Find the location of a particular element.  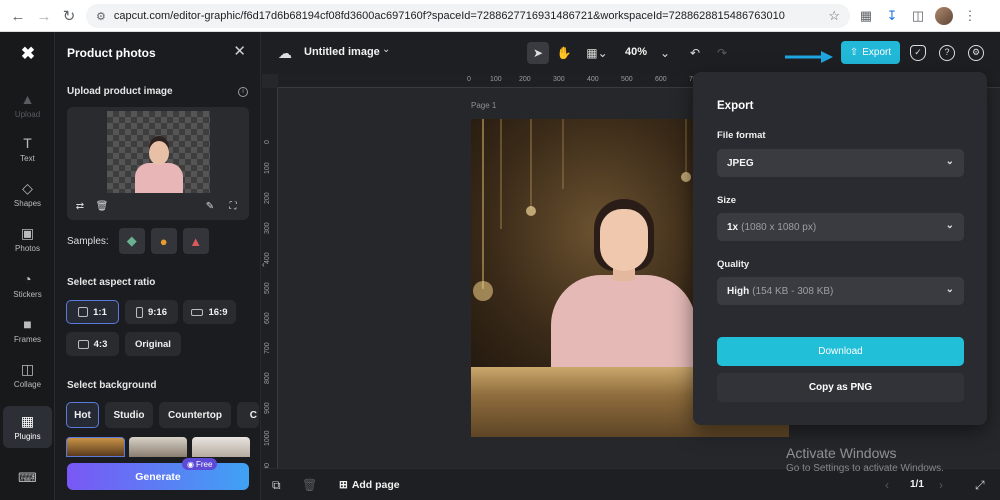

cloud-sync-icon: ☁ is located at coordinates (285, 53).